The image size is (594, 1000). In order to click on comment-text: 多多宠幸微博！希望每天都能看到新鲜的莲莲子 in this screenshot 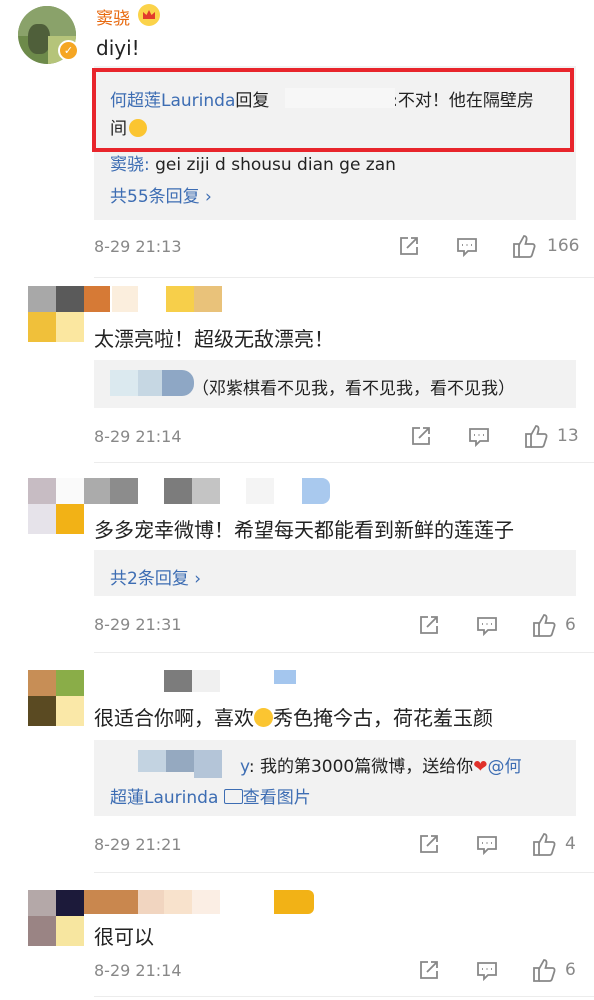, I will do `click(304, 530)`.